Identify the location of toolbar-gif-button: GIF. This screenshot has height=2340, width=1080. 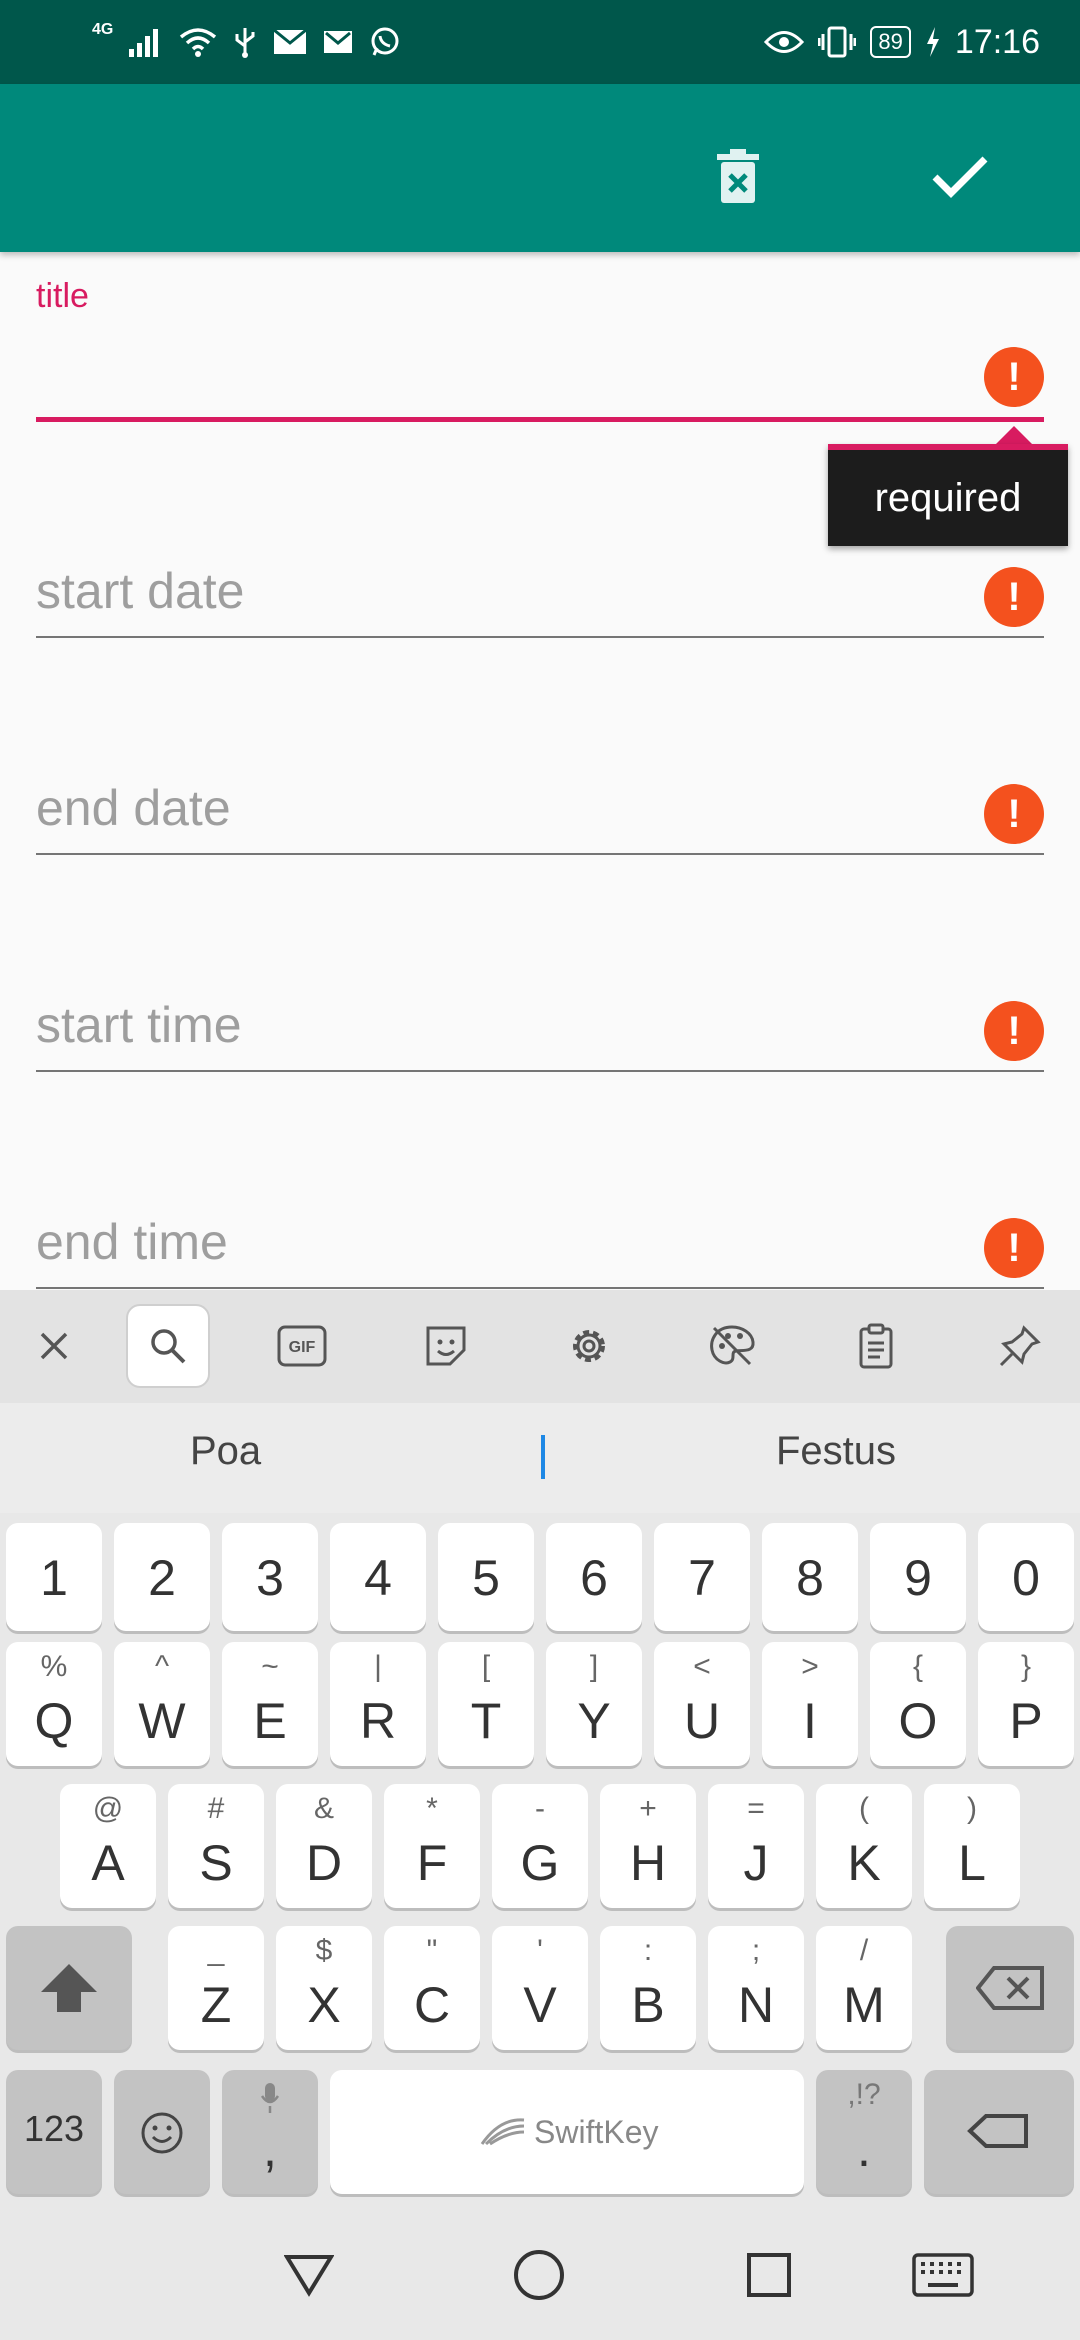
(302, 1346).